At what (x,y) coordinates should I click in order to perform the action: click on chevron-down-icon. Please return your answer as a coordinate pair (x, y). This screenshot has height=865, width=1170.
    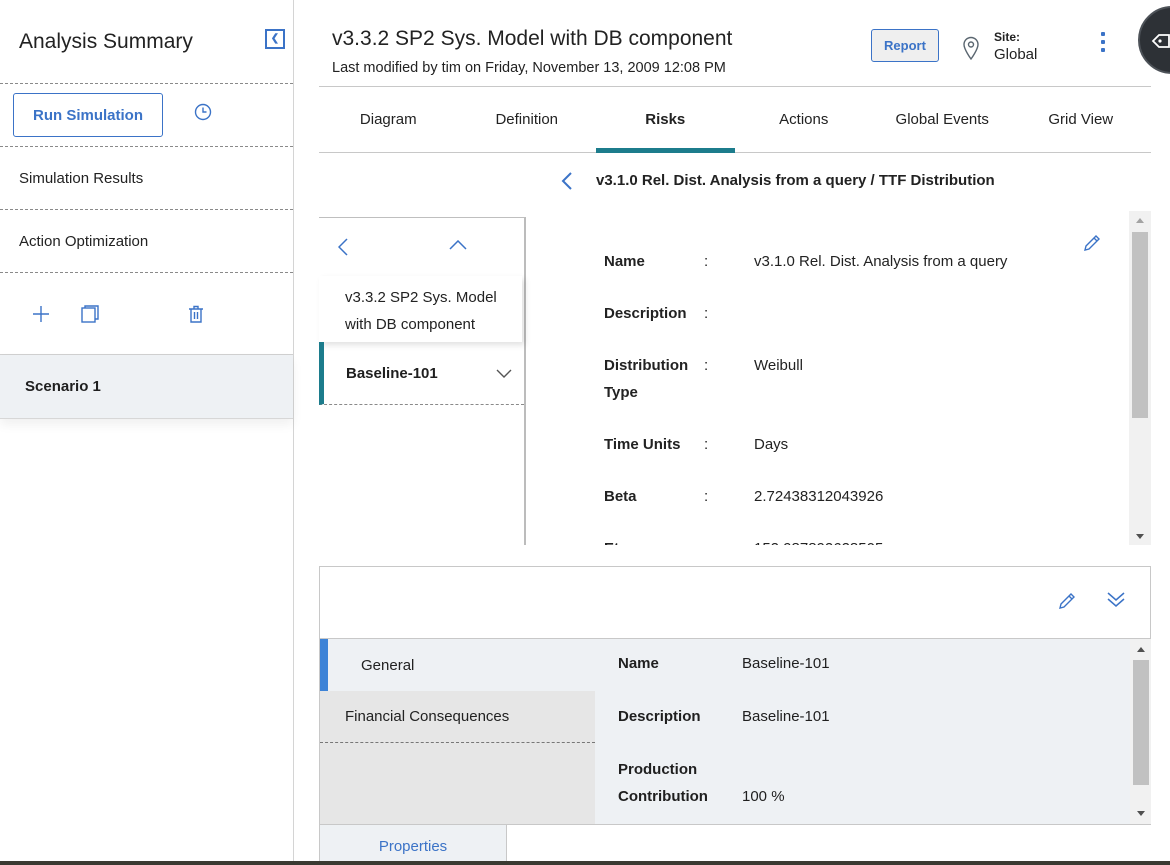
    Looking at the image, I should click on (504, 373).